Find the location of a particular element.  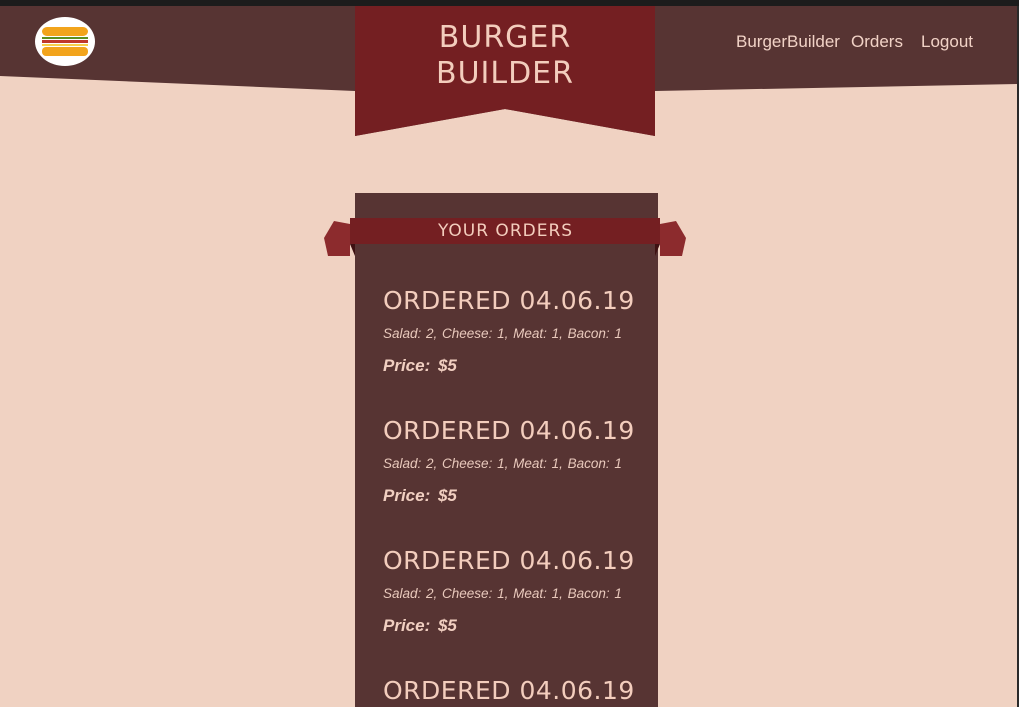

logo is located at coordinates (65, 41).